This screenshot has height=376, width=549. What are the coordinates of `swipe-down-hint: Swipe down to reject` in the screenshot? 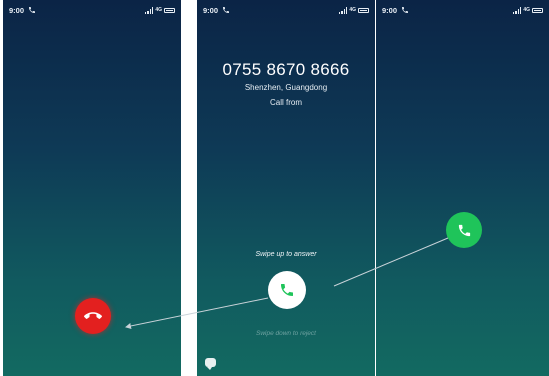 It's located at (286, 333).